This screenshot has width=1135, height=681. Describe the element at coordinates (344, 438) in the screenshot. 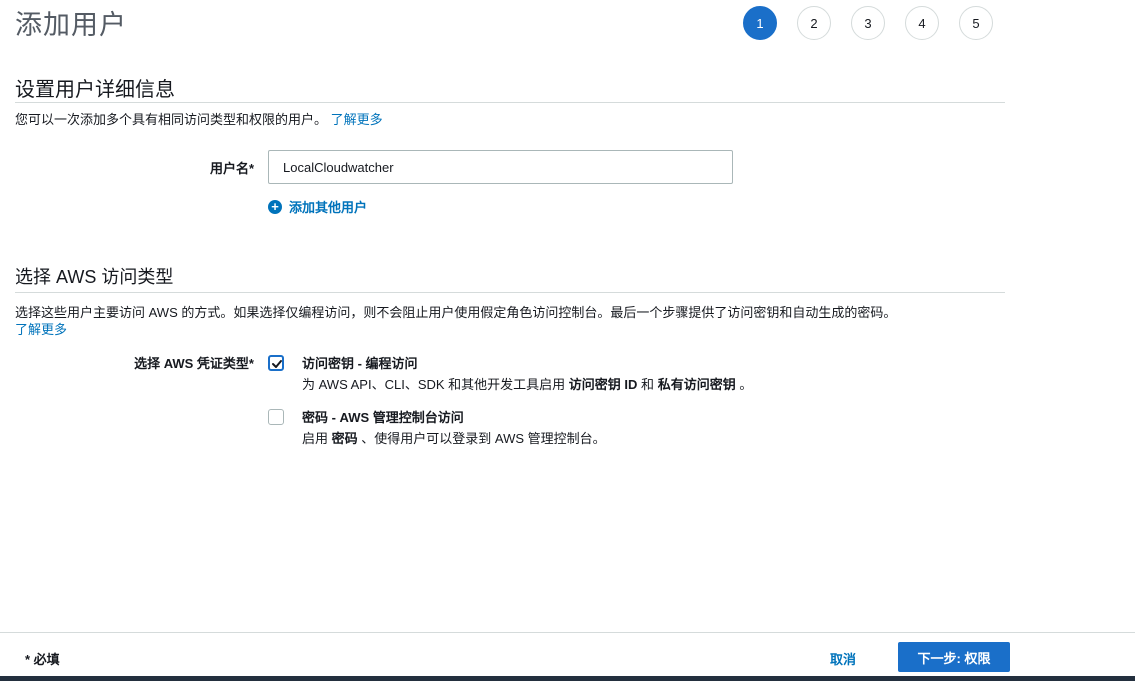

I see `desc-bold: 密码` at that location.